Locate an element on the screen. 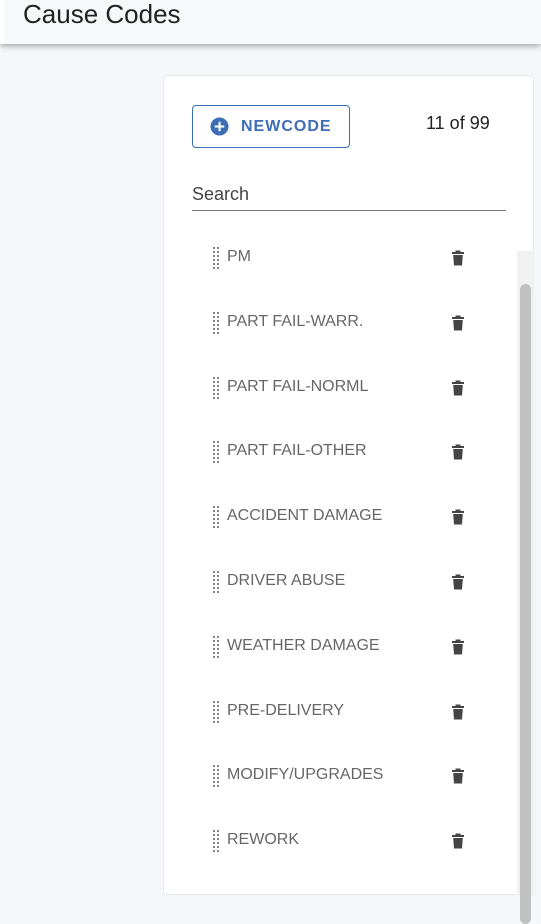 The image size is (541, 924). list-item: DRIVER ABUSE is located at coordinates (340, 580).